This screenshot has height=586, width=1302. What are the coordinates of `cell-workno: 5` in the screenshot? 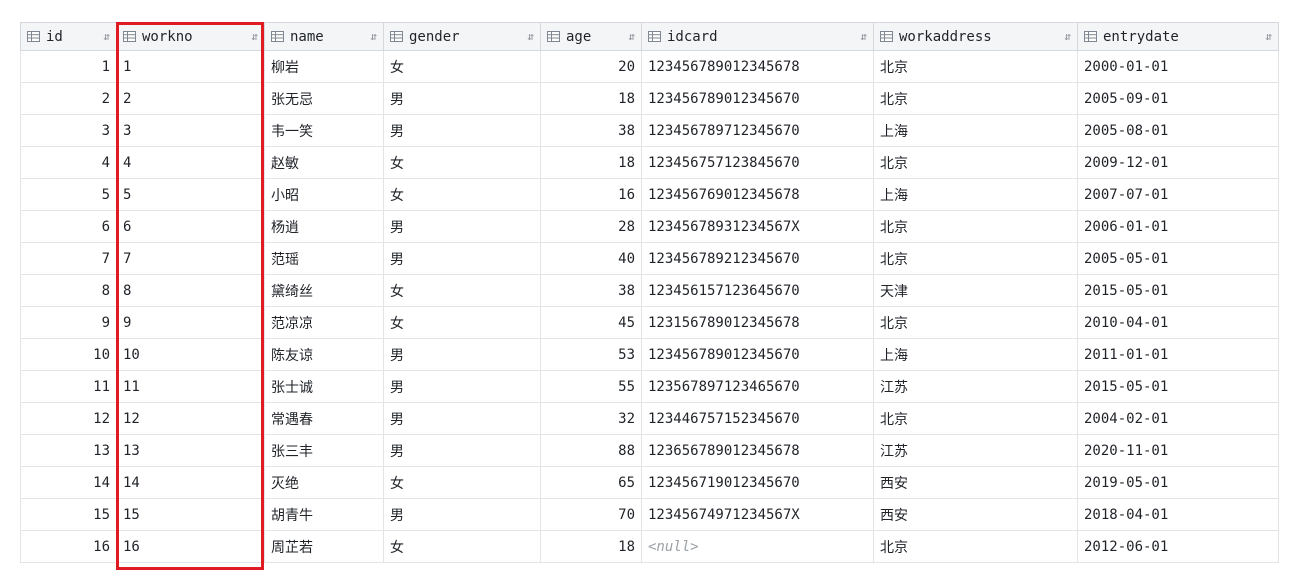 It's located at (190, 194).